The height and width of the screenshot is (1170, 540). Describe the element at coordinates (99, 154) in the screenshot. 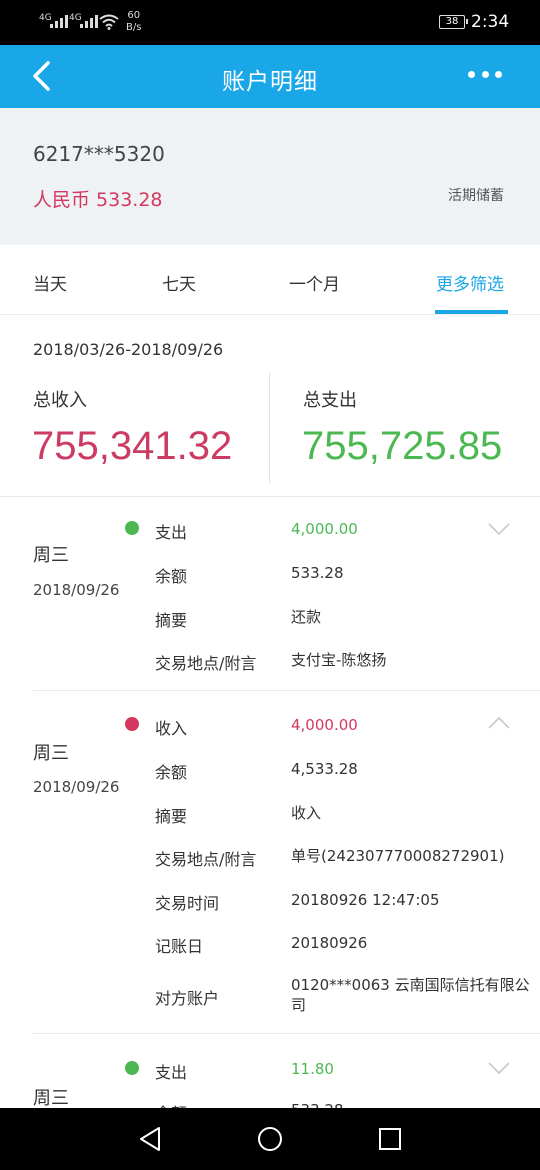

I see `account-number: 6217***5320` at that location.